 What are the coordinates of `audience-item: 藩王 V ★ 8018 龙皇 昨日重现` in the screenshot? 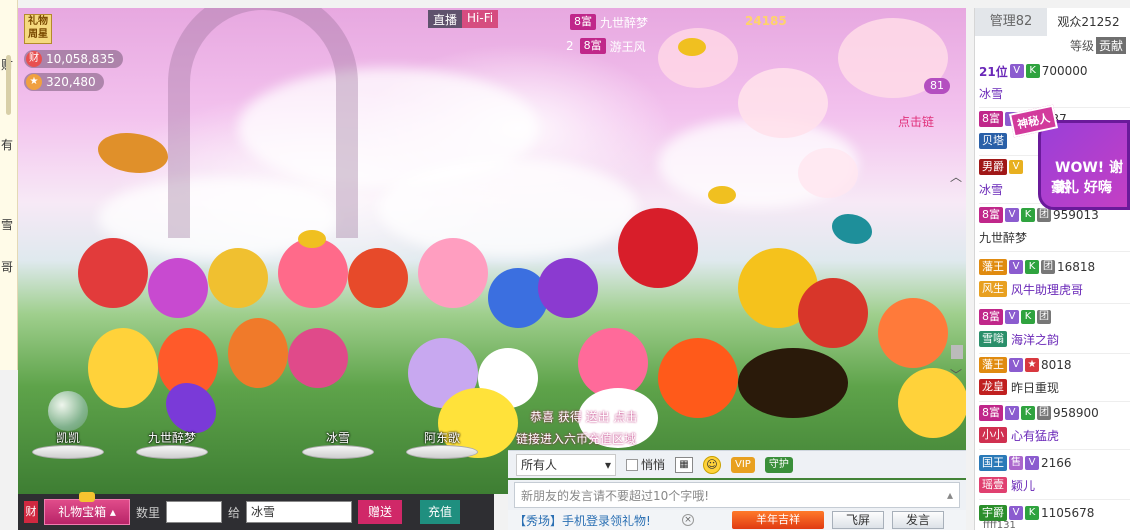 It's located at (1054, 378).